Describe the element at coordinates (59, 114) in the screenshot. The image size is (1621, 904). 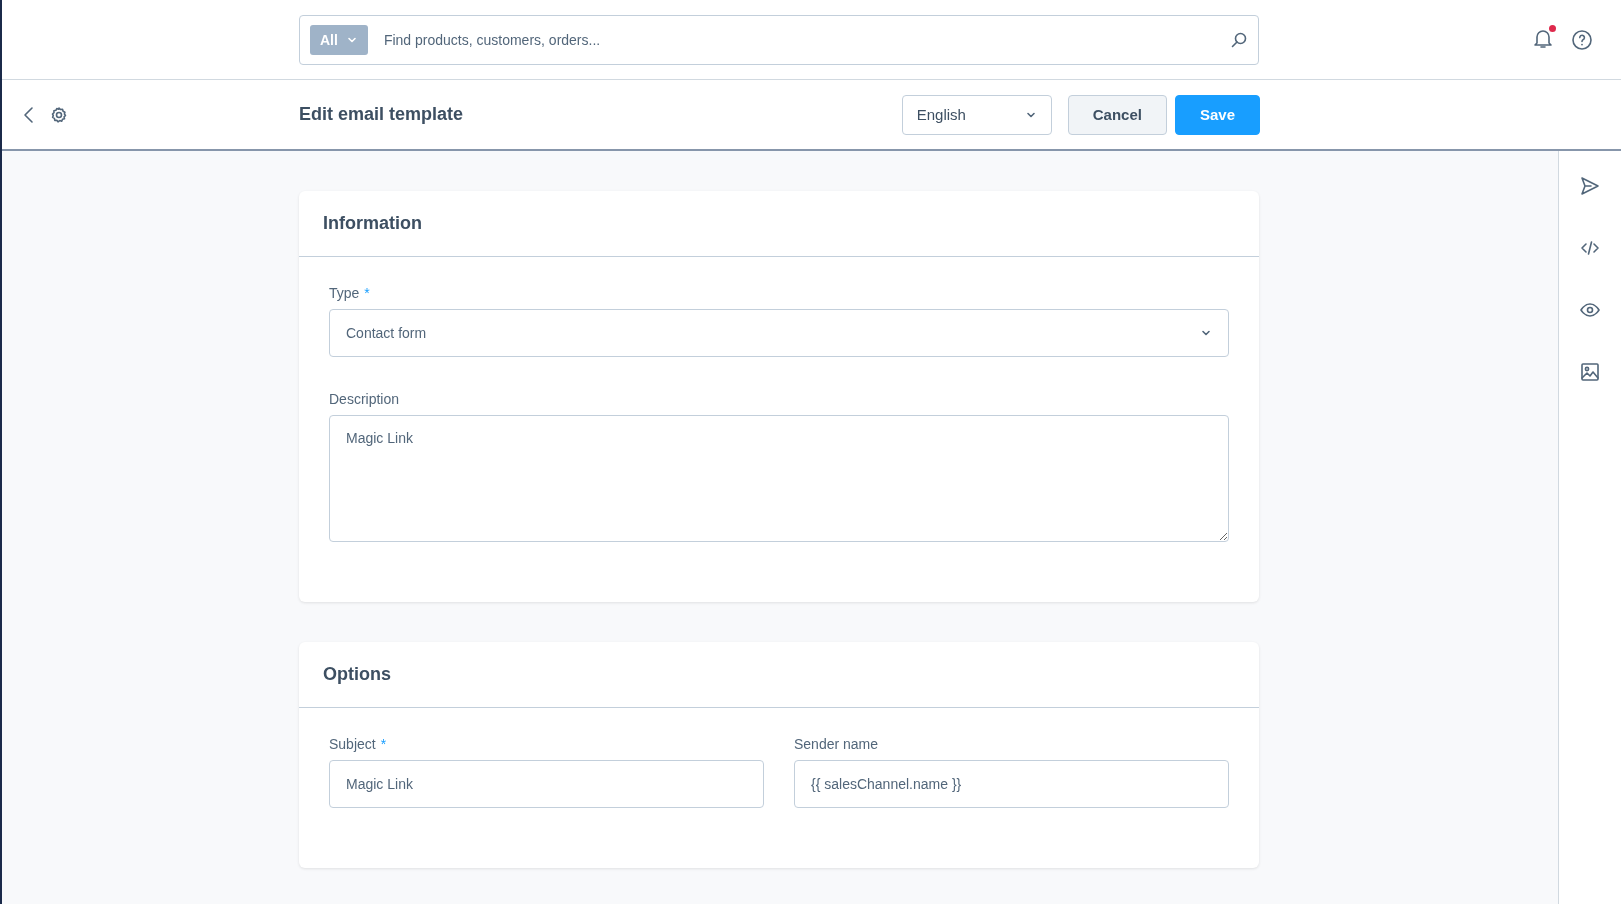
I see `settings-icon` at that location.